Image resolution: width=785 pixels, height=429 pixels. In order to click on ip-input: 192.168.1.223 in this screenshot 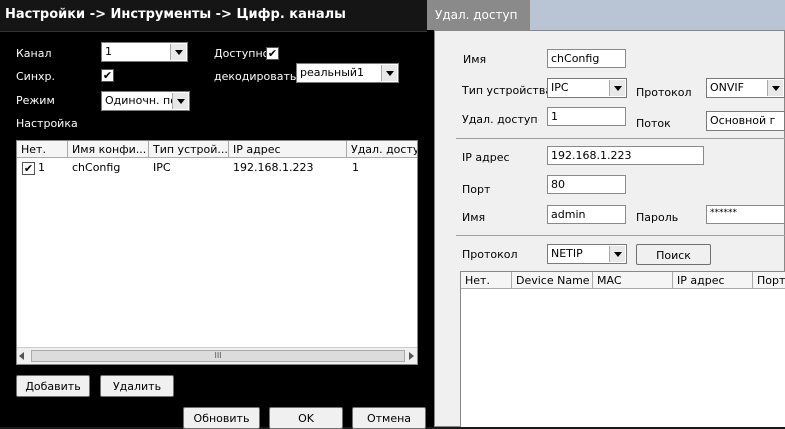, I will do `click(625, 155)`.